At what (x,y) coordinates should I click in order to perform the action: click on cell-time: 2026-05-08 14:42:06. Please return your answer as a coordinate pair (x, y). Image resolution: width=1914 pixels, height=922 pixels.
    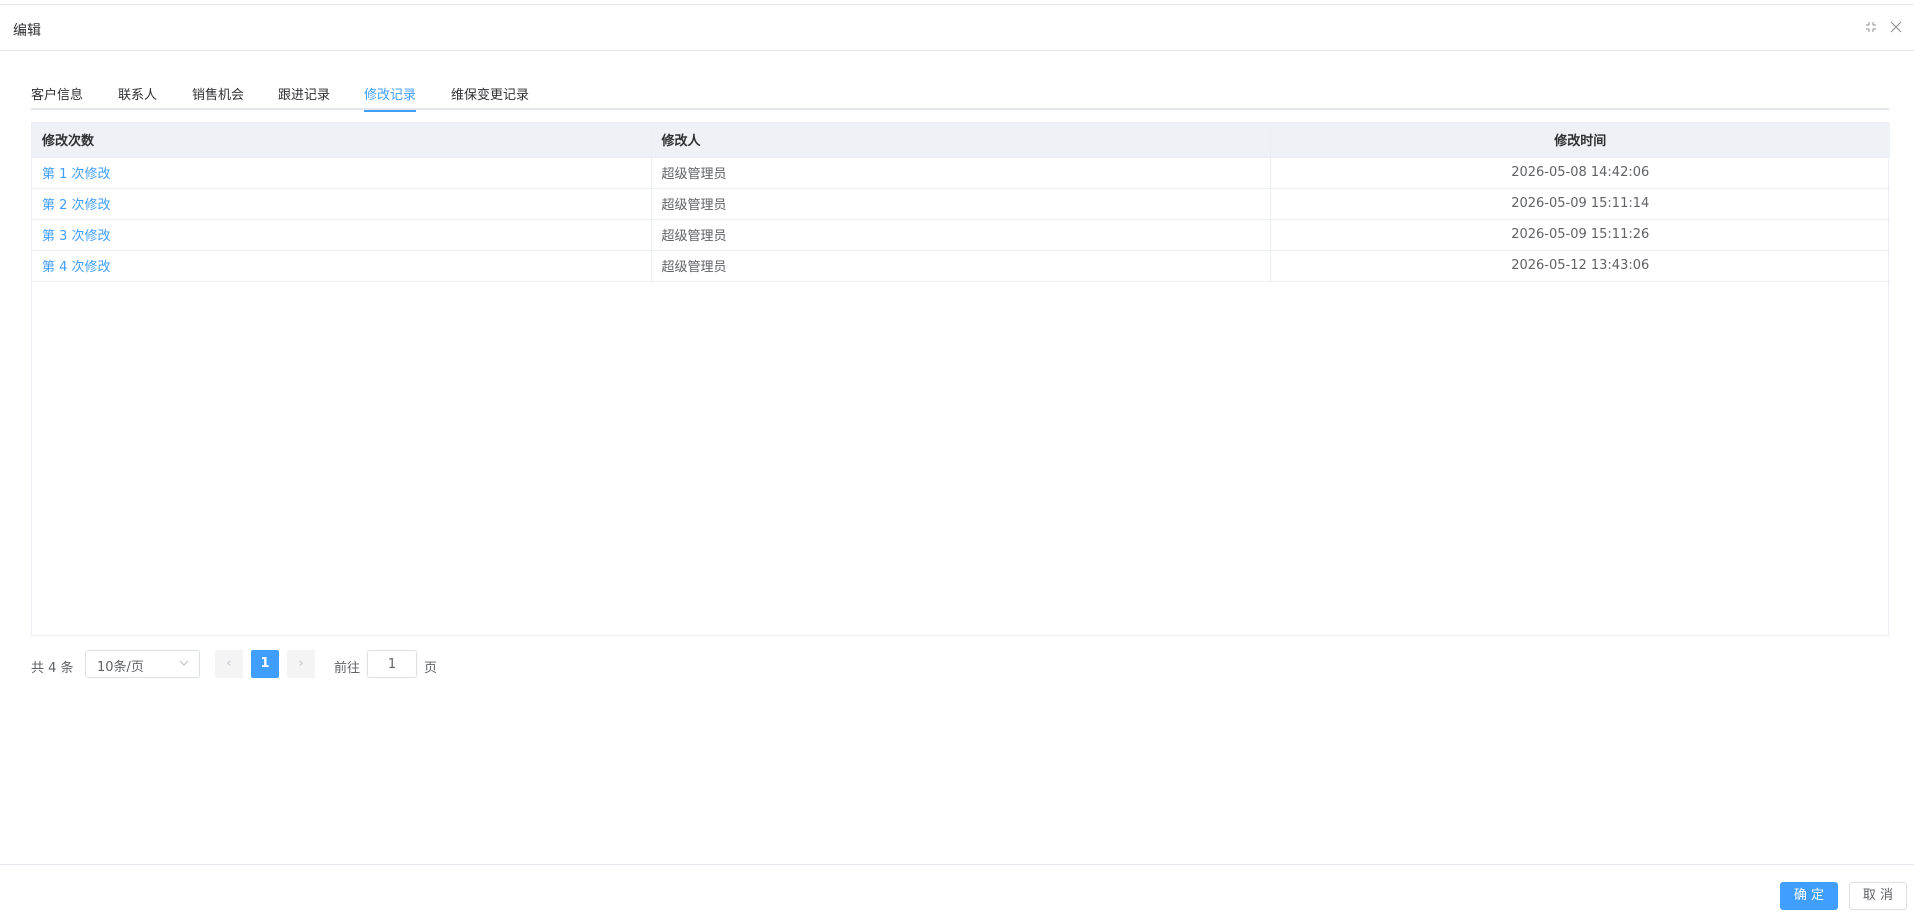
    Looking at the image, I should click on (1580, 173).